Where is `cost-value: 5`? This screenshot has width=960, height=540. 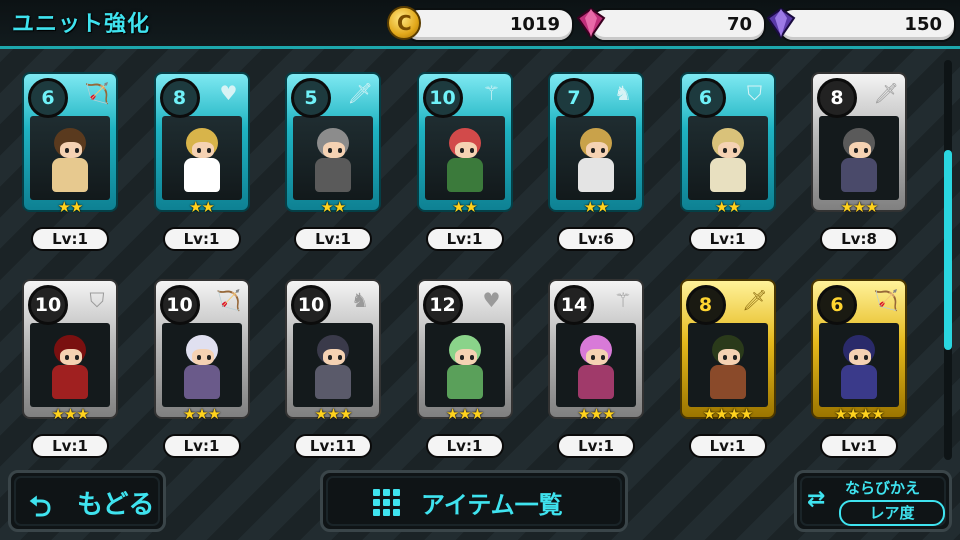
cost-value: 5 is located at coordinates (311, 98).